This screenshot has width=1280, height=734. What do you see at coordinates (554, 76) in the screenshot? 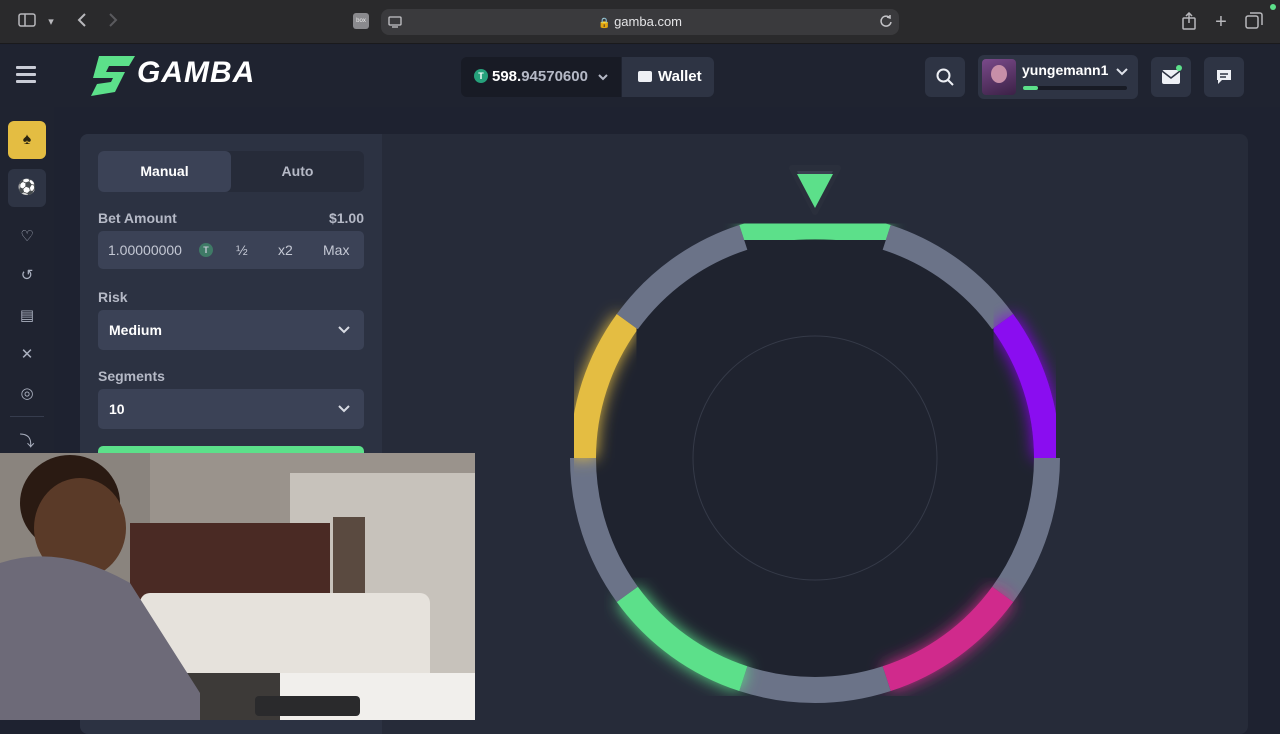
I see `balance-fraction: 94570600` at bounding box center [554, 76].